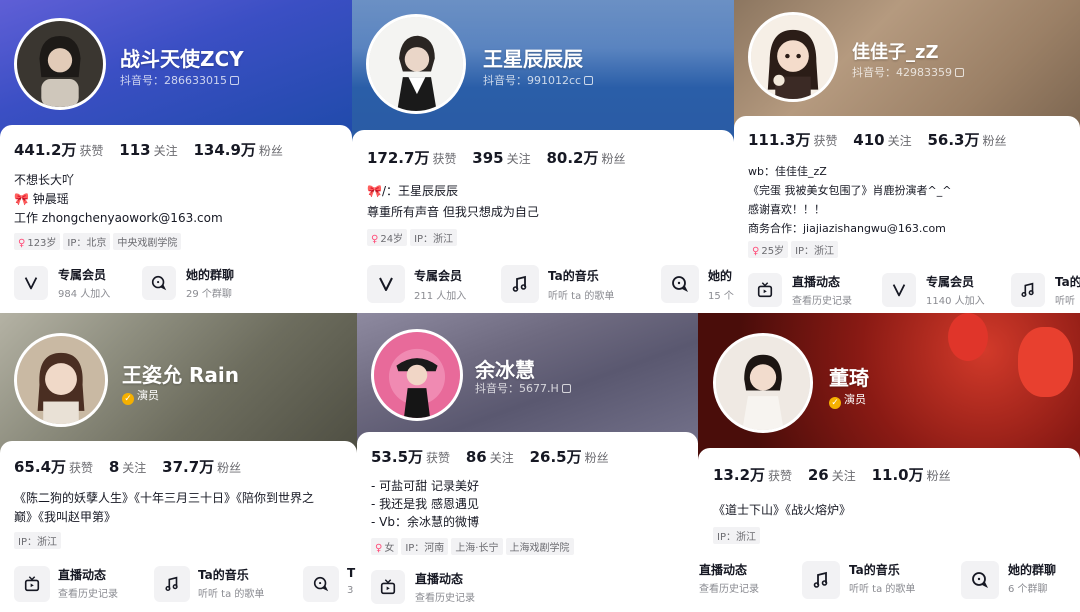 The height and width of the screenshot is (612, 1080). I want to click on following-count: 113, so click(134, 150).